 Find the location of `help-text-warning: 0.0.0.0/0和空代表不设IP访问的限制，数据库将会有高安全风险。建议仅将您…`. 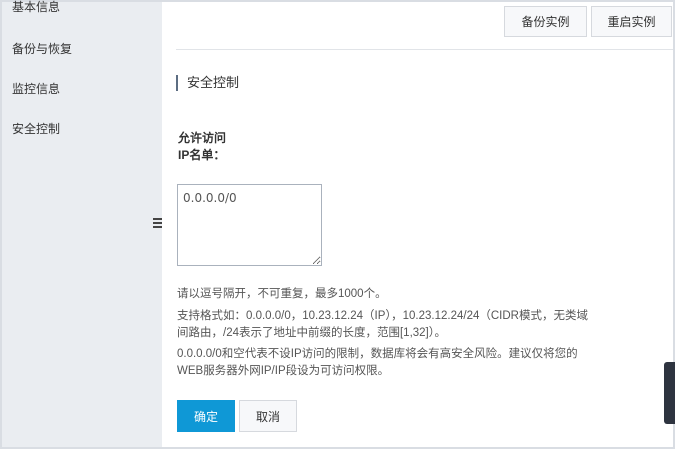

help-text-warning: 0.0.0.0/0和空代表不设IP访问的限制，数据库将会有高安全风险。建议仅将您… is located at coordinates (377, 362).